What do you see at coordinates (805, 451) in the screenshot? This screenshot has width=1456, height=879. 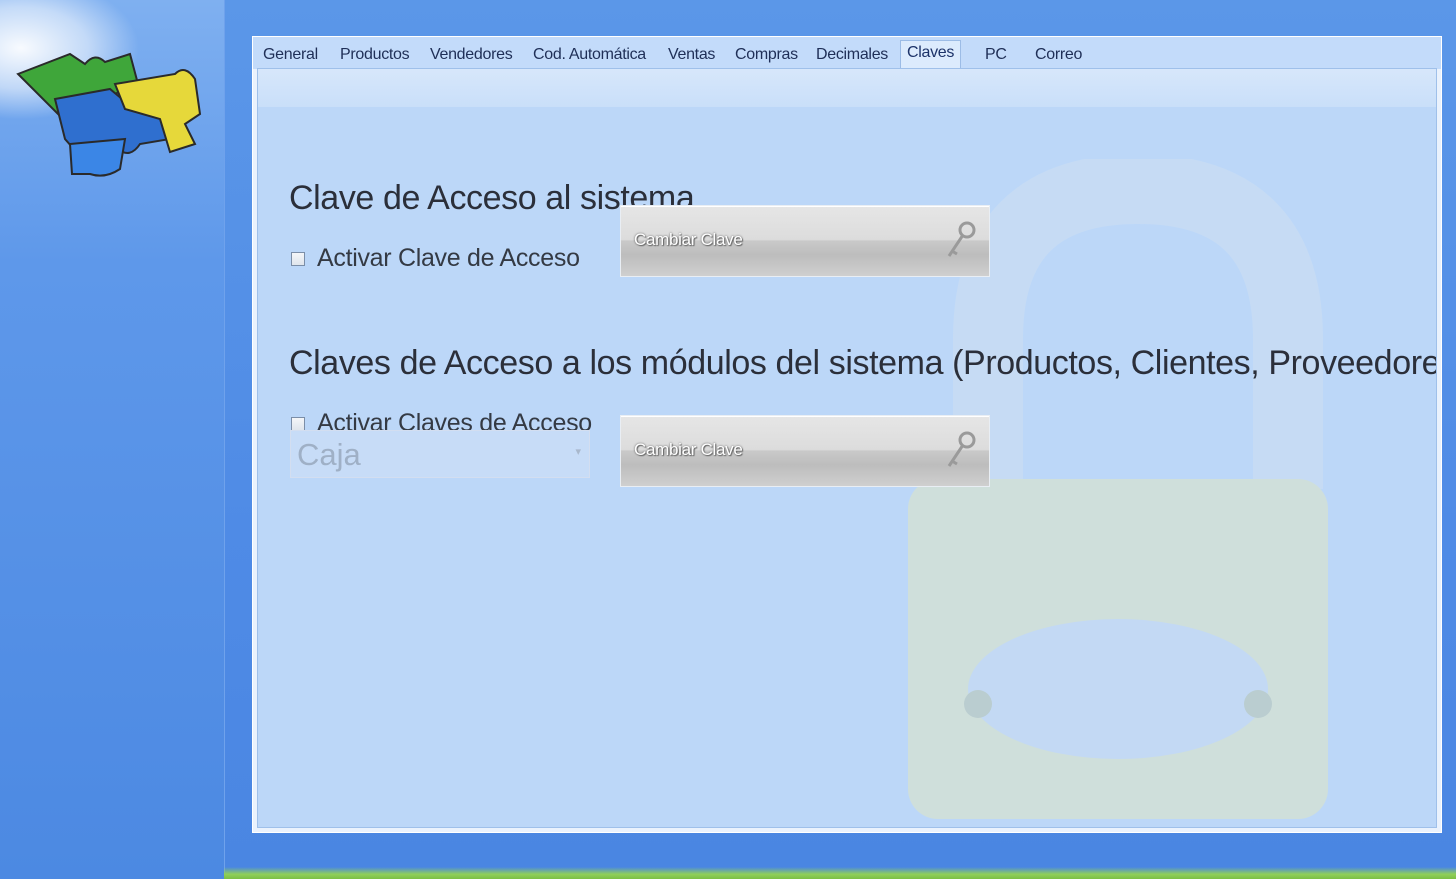 I see `change-module-password-button: Cambiar Clave` at bounding box center [805, 451].